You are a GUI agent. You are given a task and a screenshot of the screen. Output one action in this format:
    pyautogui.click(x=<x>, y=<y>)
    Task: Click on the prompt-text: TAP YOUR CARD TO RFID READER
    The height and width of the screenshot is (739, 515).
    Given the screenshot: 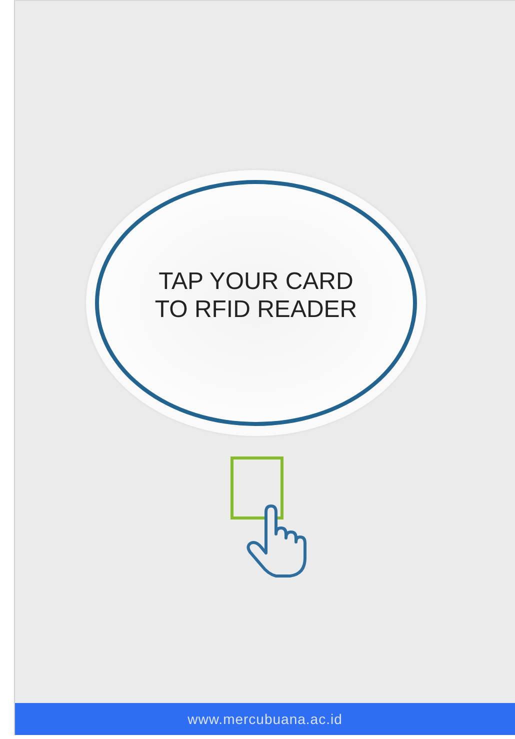 What is the action you would take?
    pyautogui.click(x=256, y=296)
    